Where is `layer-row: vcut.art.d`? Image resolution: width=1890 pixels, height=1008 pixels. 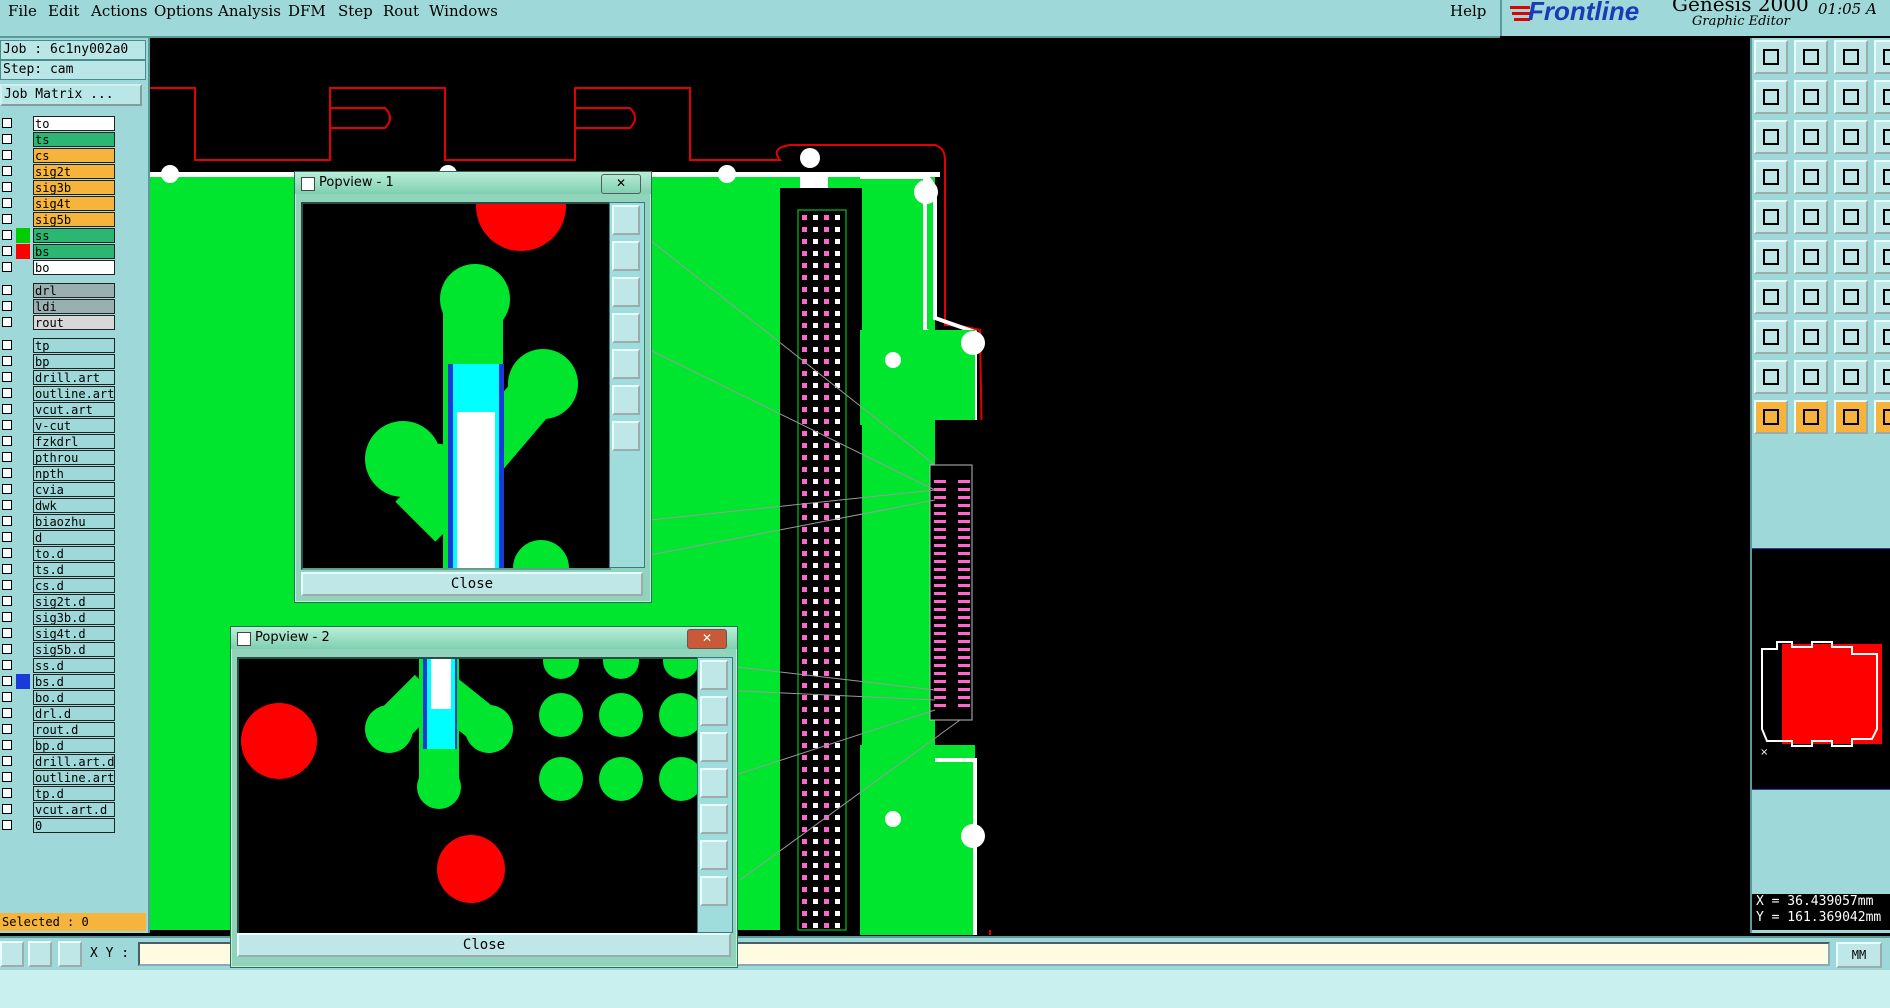
layer-row: vcut.art.d is located at coordinates (58, 809).